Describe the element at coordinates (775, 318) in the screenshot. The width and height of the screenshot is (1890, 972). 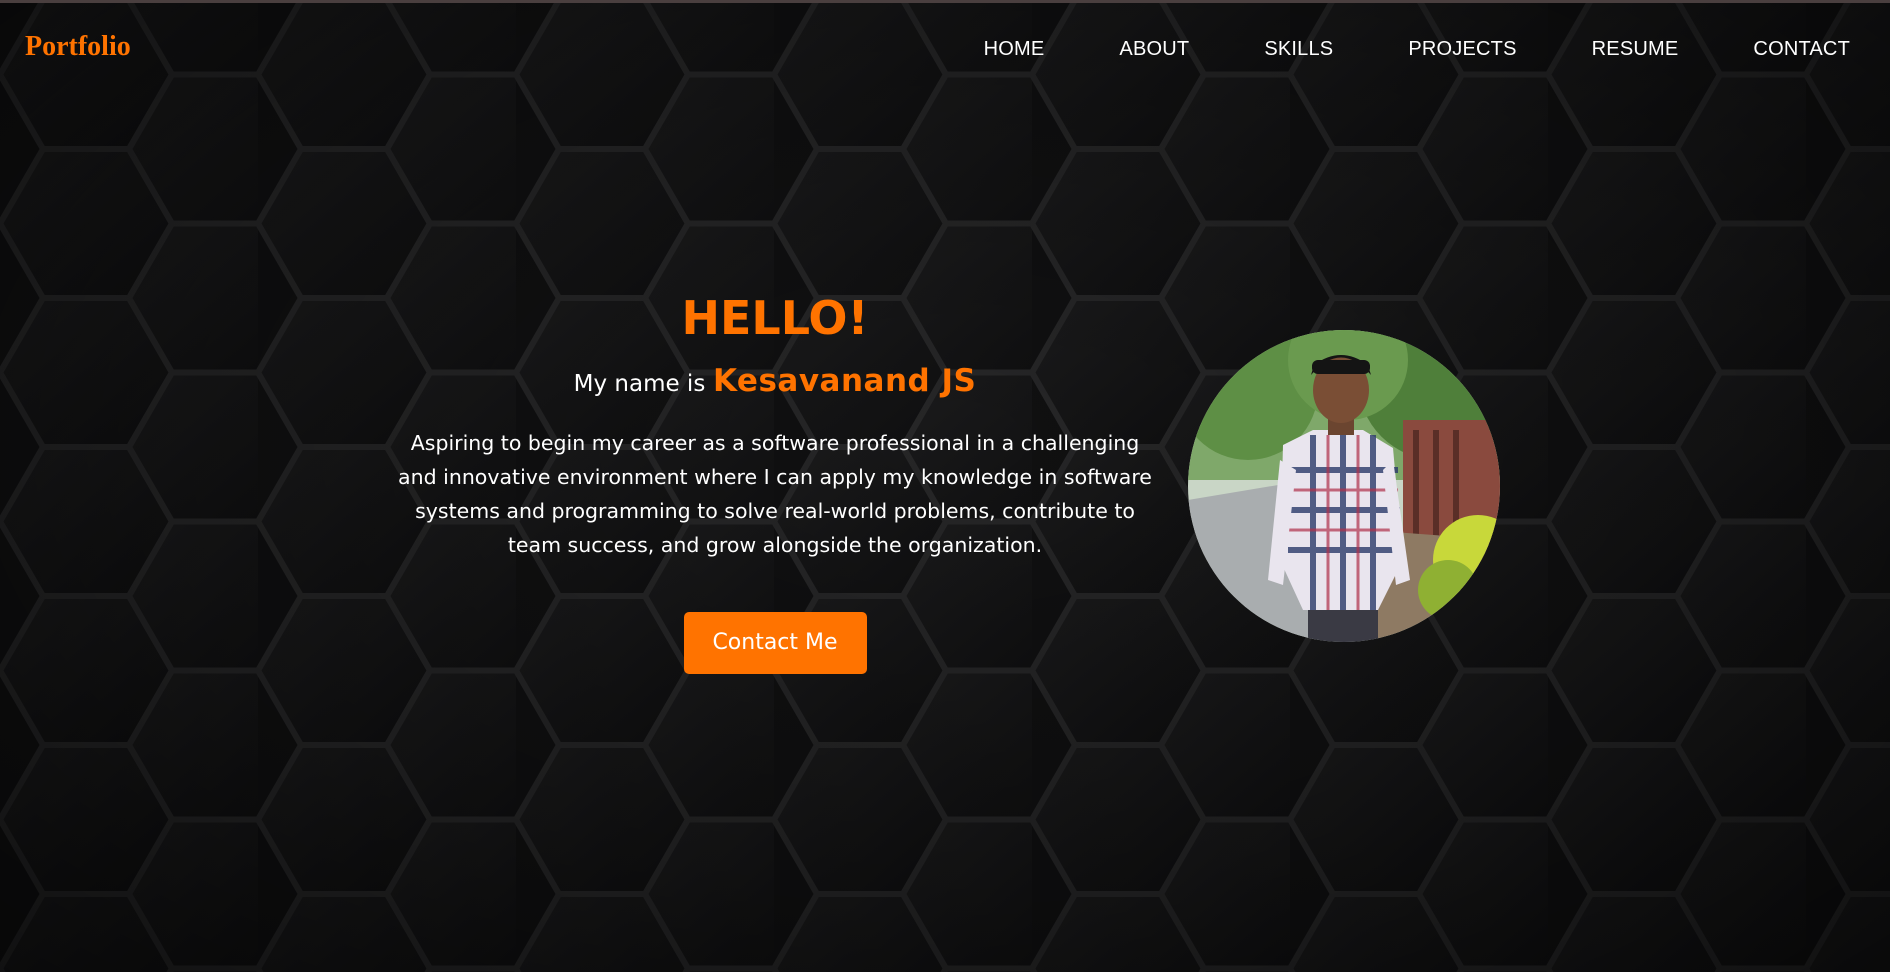
I see `greeting-heading: HELLO!` at that location.